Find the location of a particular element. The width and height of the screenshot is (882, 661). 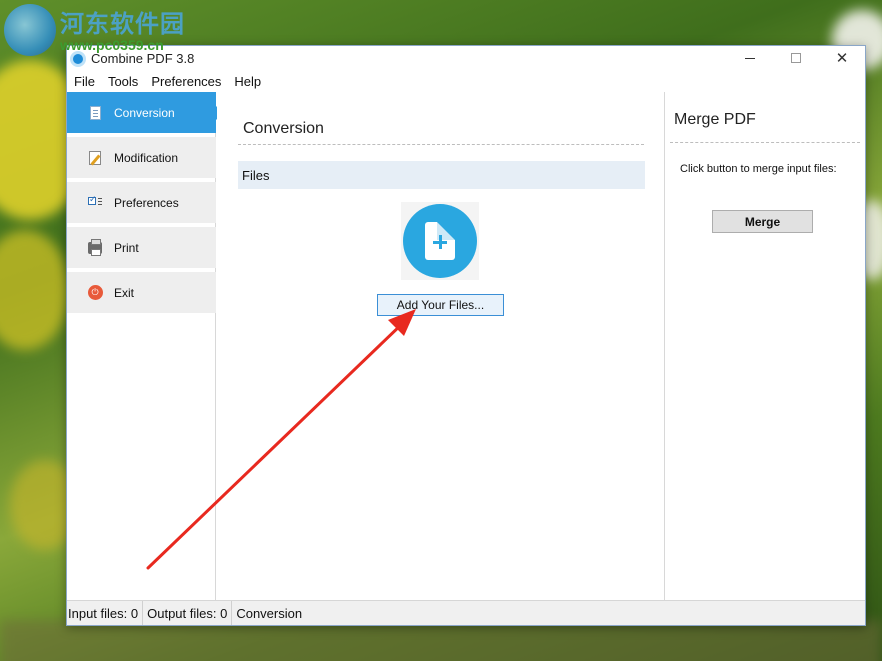

background-flower is located at coordinates (35, 290).